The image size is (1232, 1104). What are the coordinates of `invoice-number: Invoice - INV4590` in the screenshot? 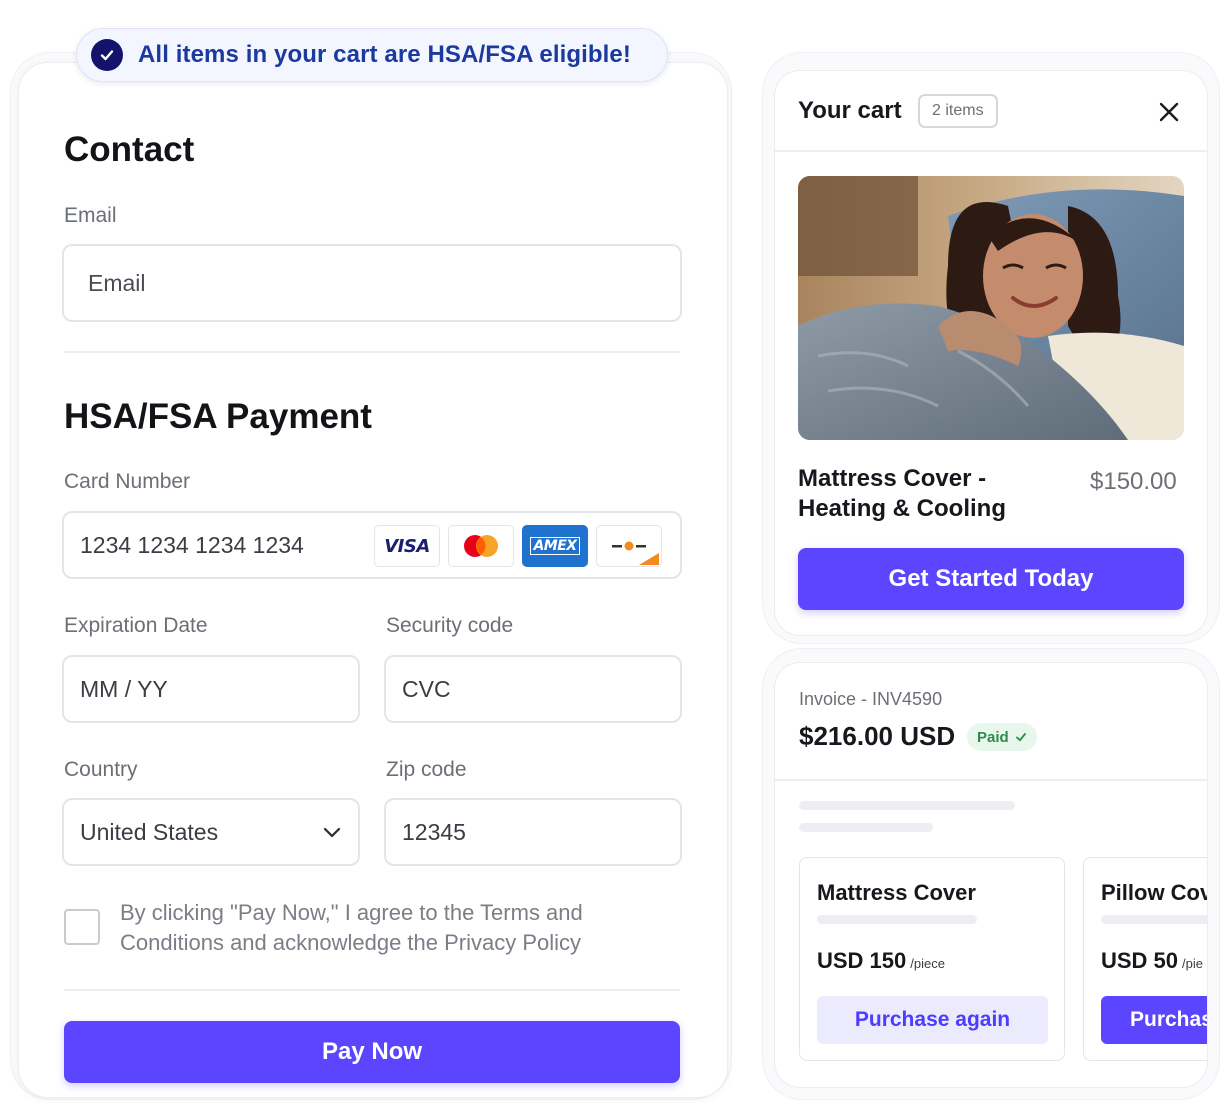 It's located at (871, 699).